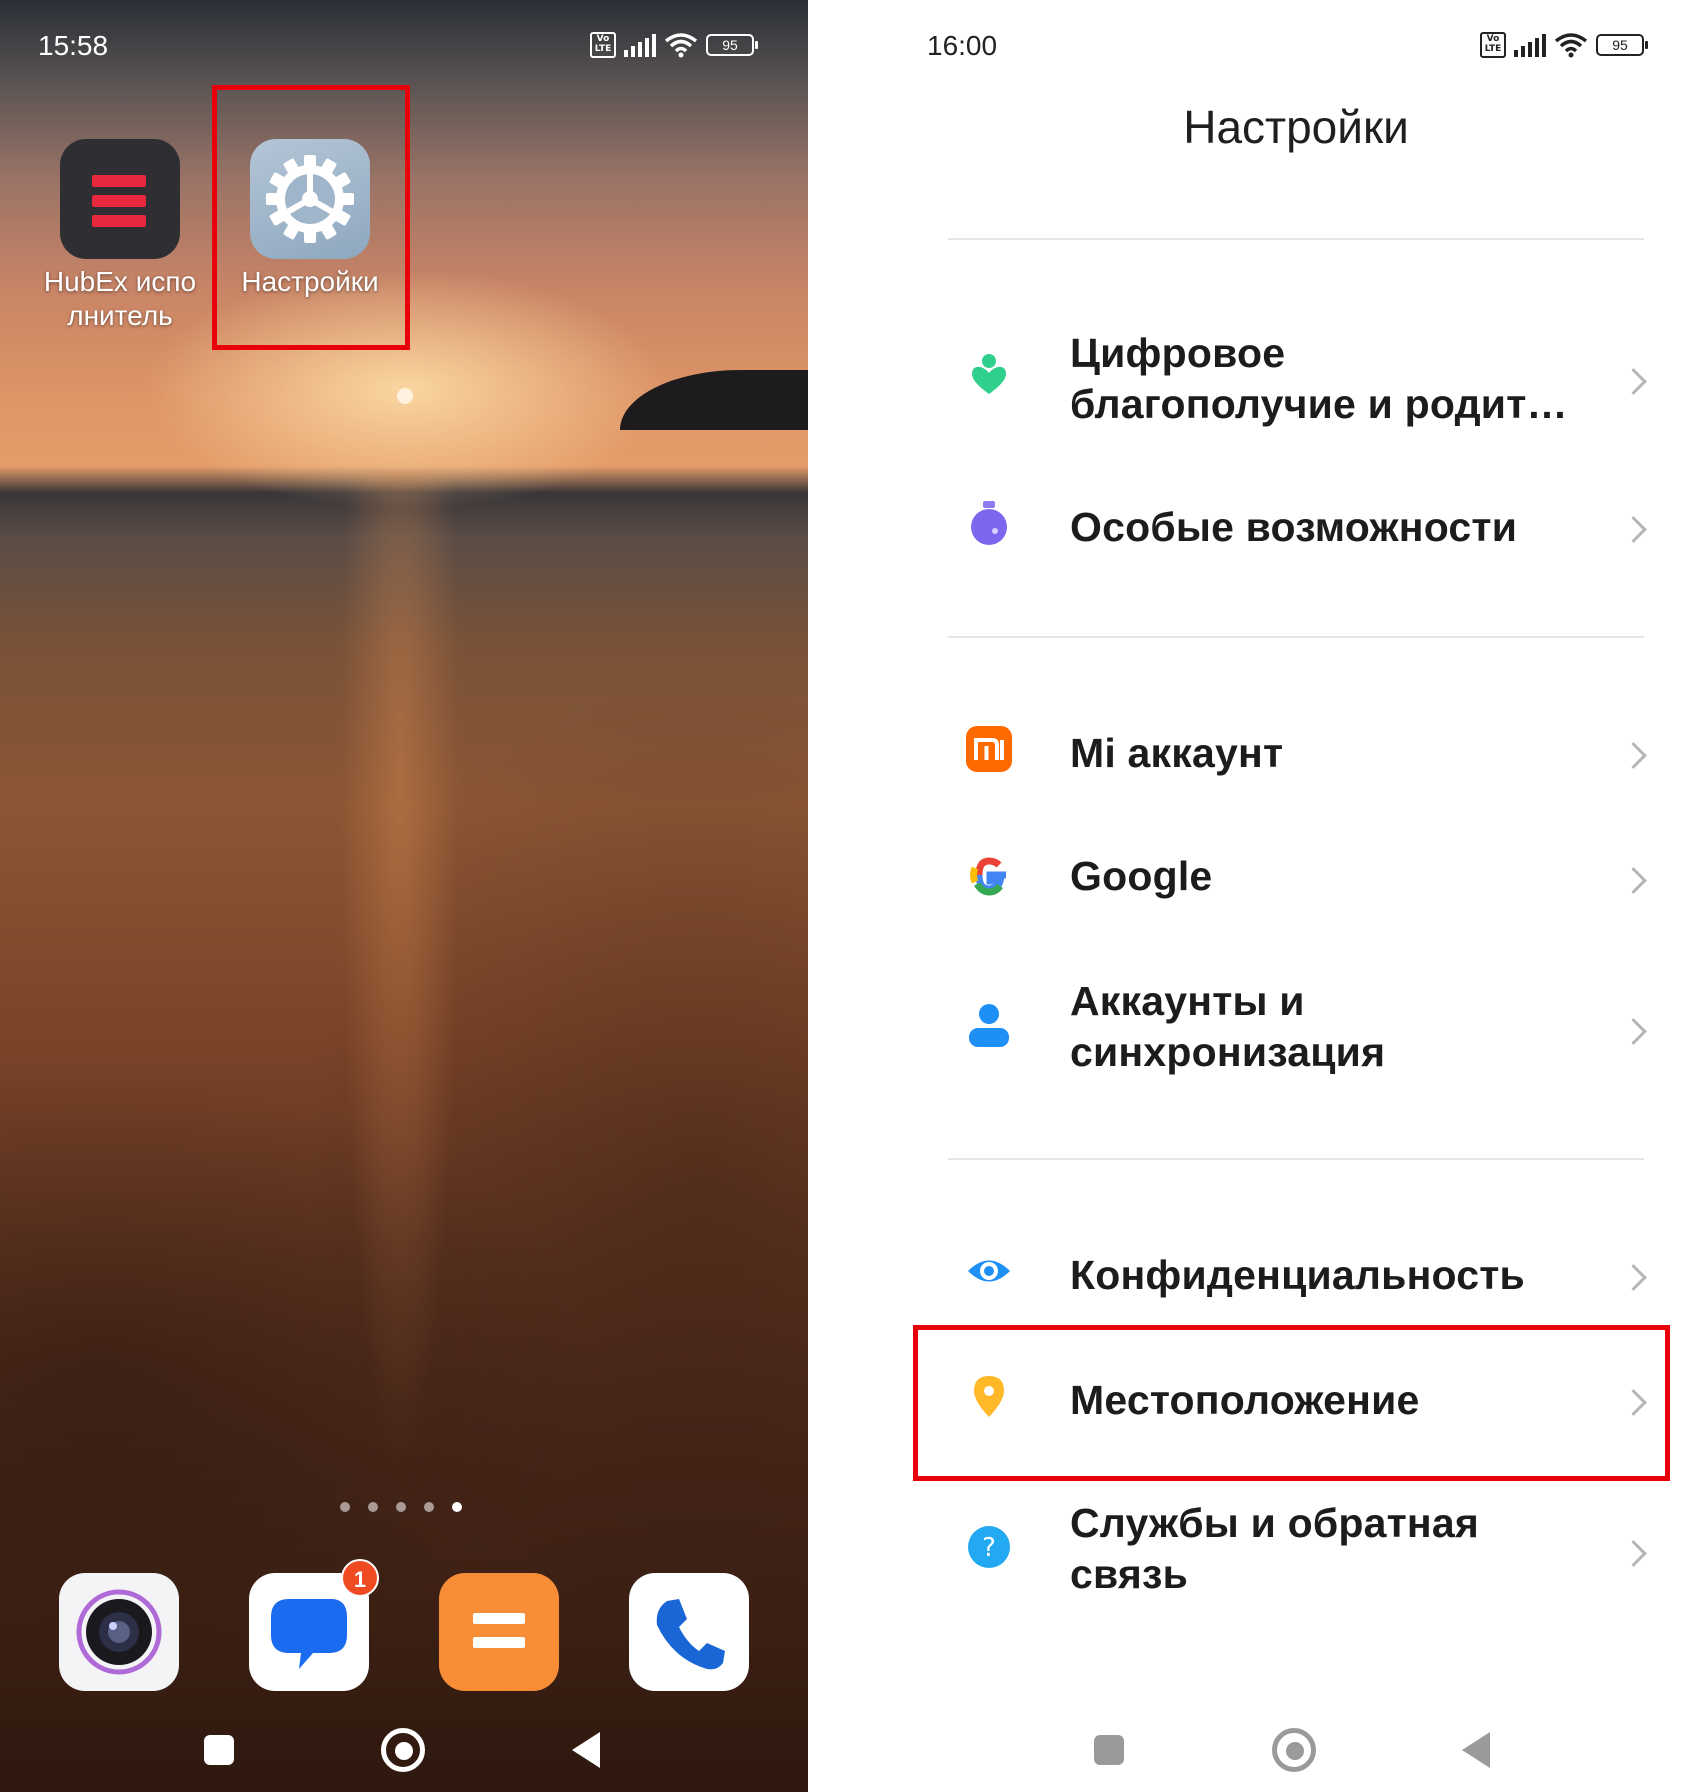  Describe the element at coordinates (120, 298) in the screenshot. I see `app-label: HubEx испо лнитель` at that location.